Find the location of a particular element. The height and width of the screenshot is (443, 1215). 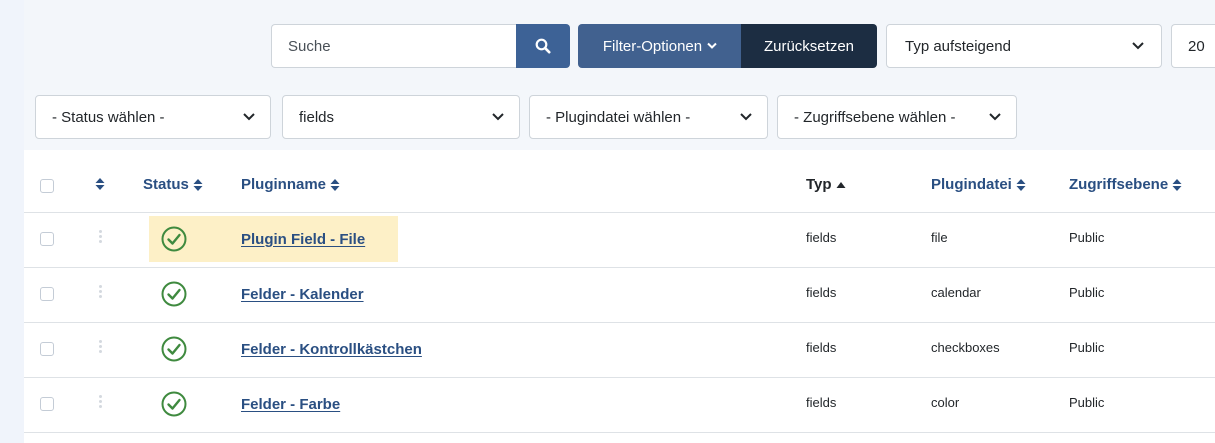

search-icon is located at coordinates (543, 46).